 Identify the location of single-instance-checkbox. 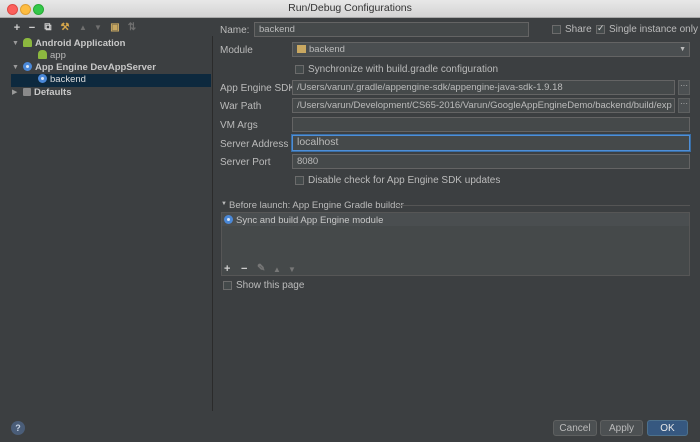
(600, 28).